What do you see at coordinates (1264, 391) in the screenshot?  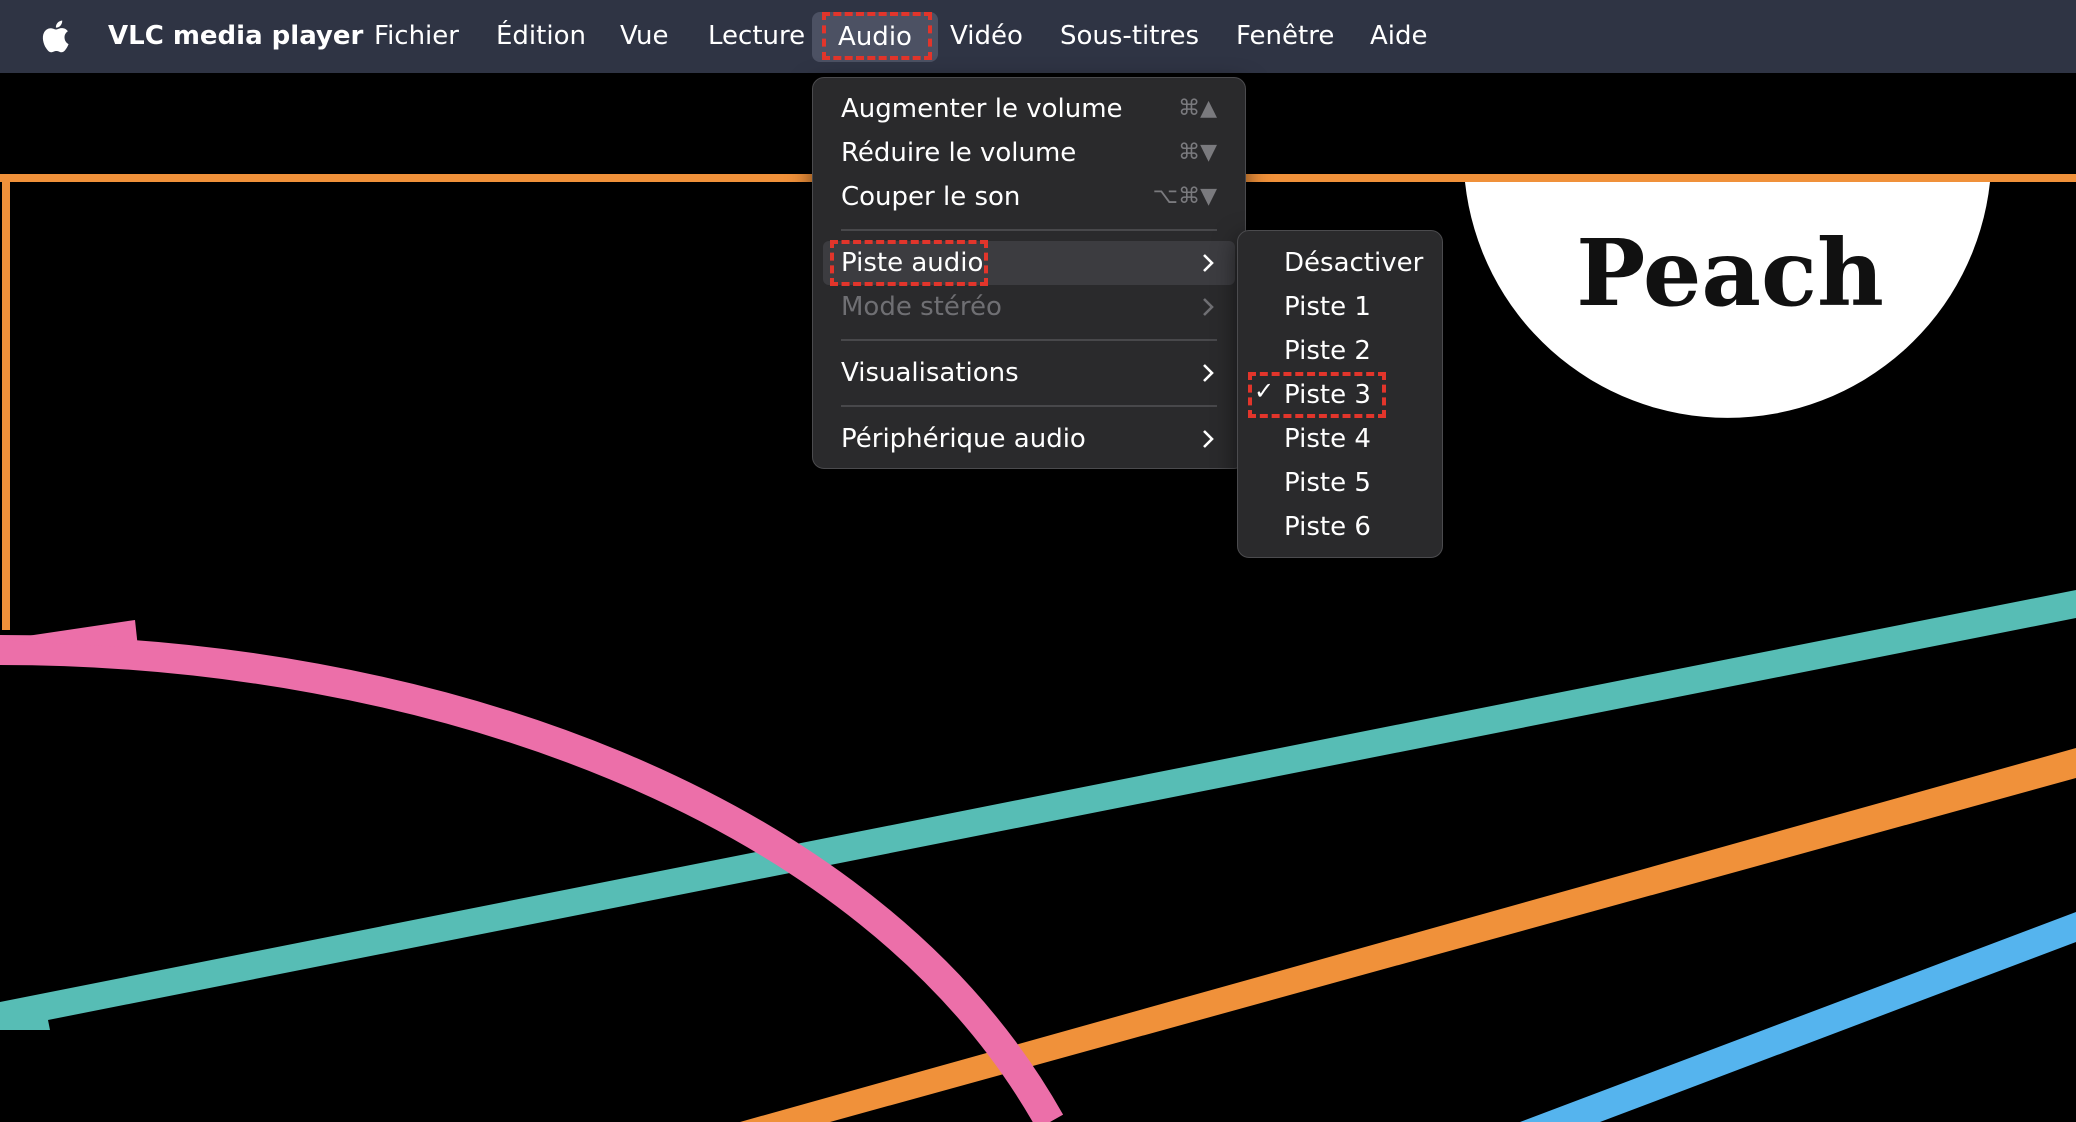 I see `checkmark-icon: ✓` at bounding box center [1264, 391].